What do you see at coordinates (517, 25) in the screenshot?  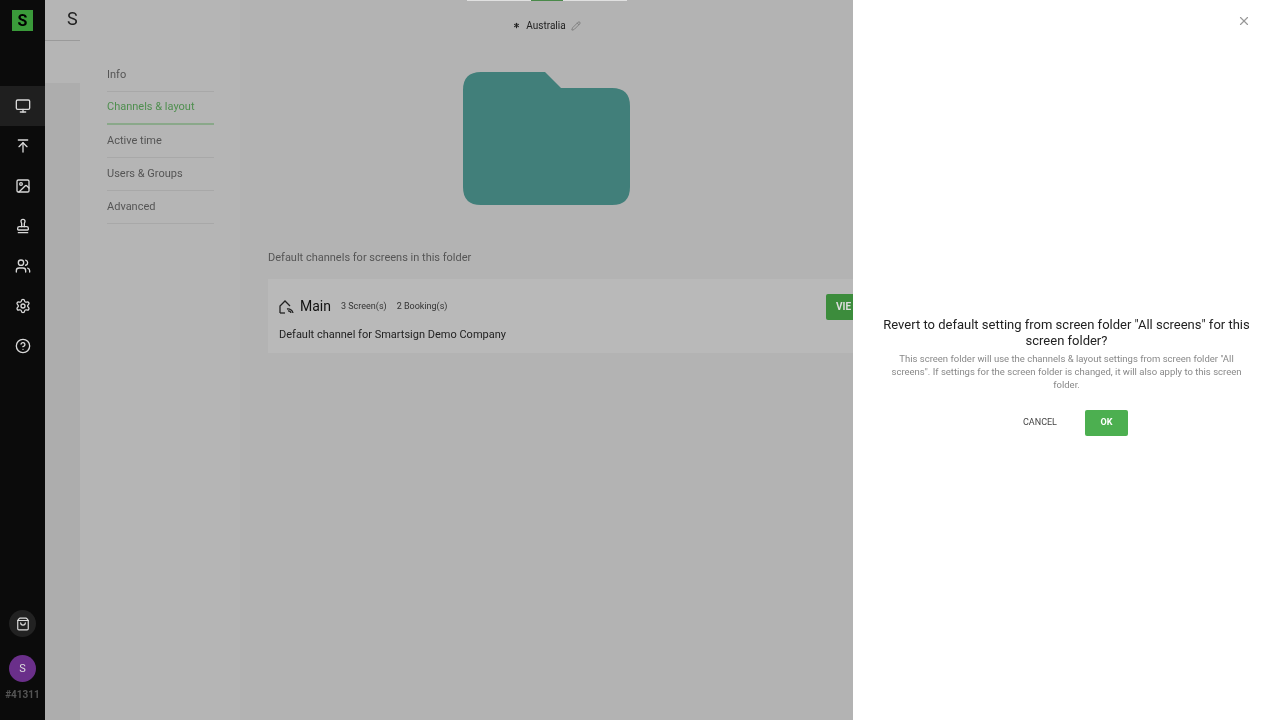 I see `asterisk-icon` at bounding box center [517, 25].